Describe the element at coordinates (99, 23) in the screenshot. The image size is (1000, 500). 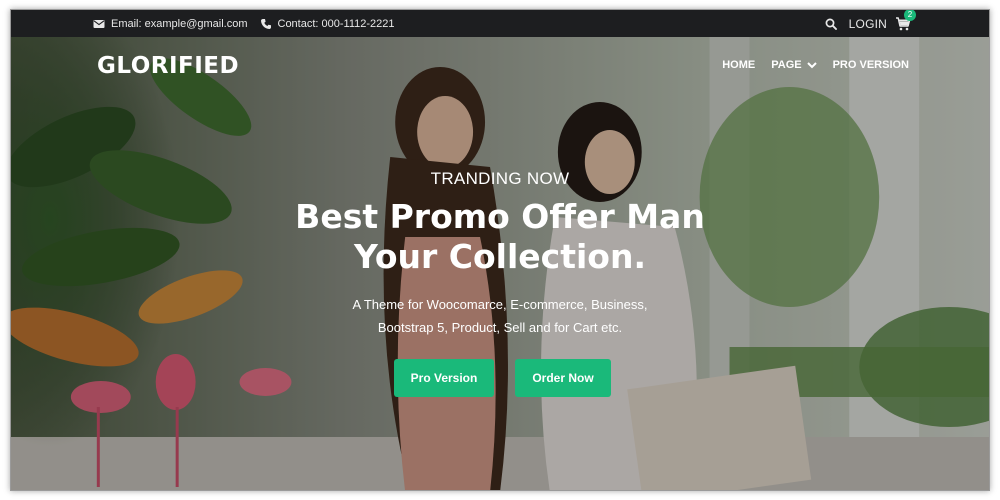
I see `envelope-icon` at that location.